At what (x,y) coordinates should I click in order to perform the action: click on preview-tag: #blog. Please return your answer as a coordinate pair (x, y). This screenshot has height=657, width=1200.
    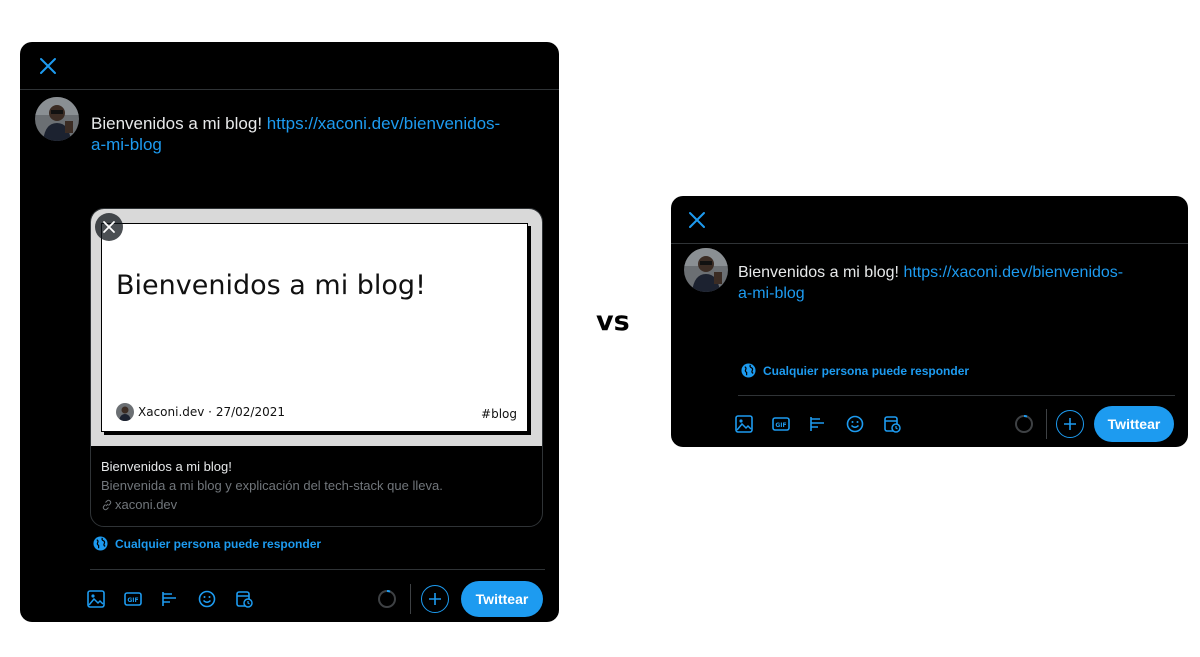
    Looking at the image, I should click on (499, 414).